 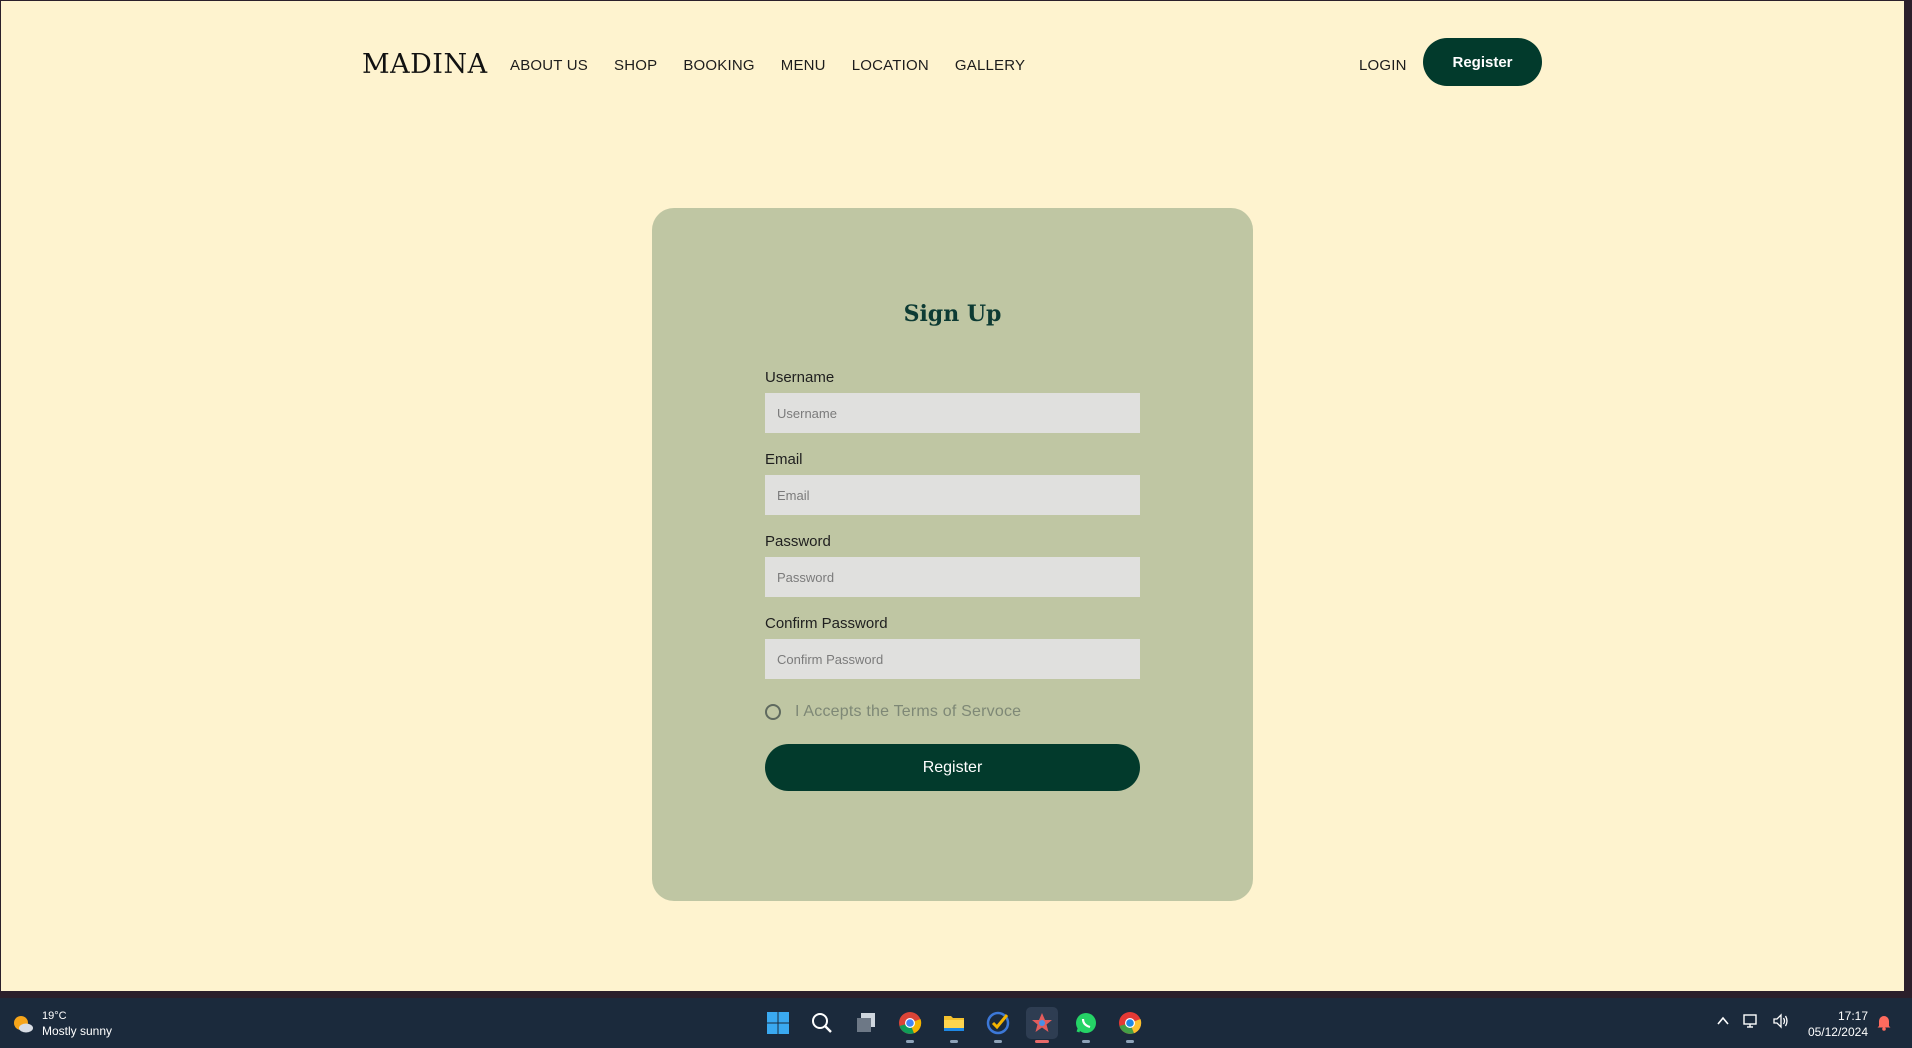 I want to click on terms-row: I Accepts the Terms of Servoce, so click(x=893, y=712).